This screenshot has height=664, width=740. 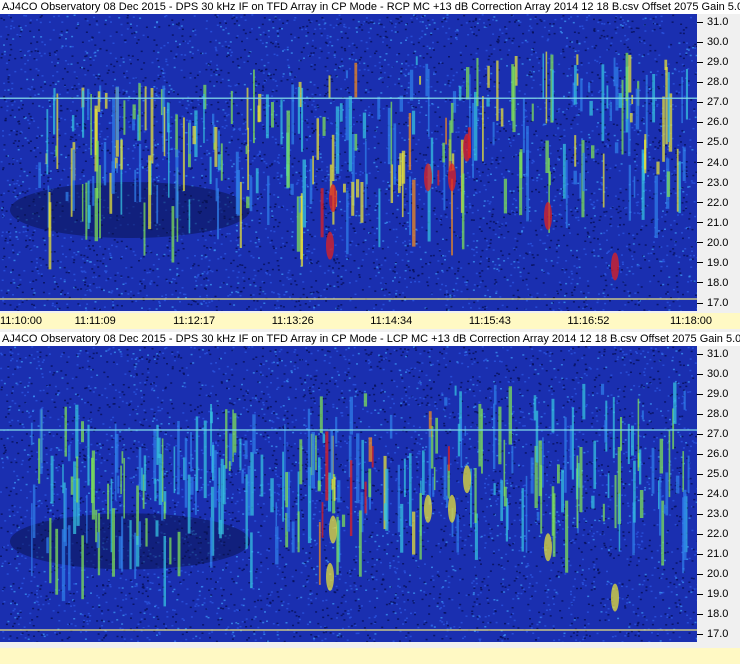 I want to click on rcp-y-tick-text: 17.0, so click(x=718, y=302).